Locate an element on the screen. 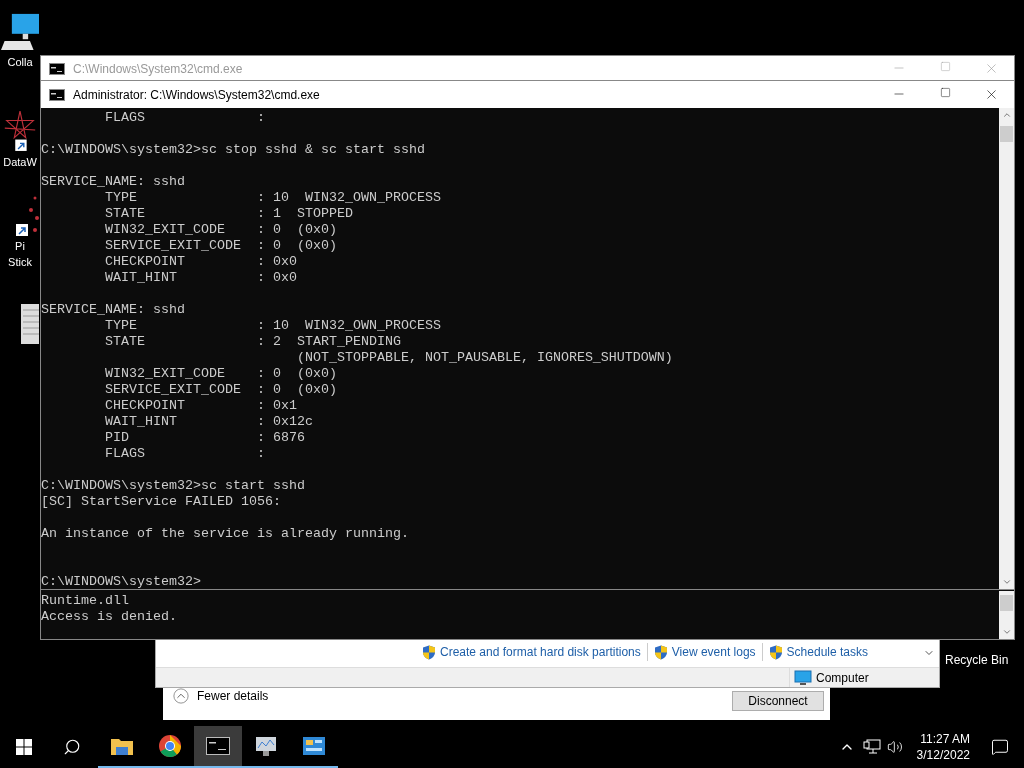 The width and height of the screenshot is (1024, 768). clock: 11:27 AM 3/12/2022 is located at coordinates (943, 747).